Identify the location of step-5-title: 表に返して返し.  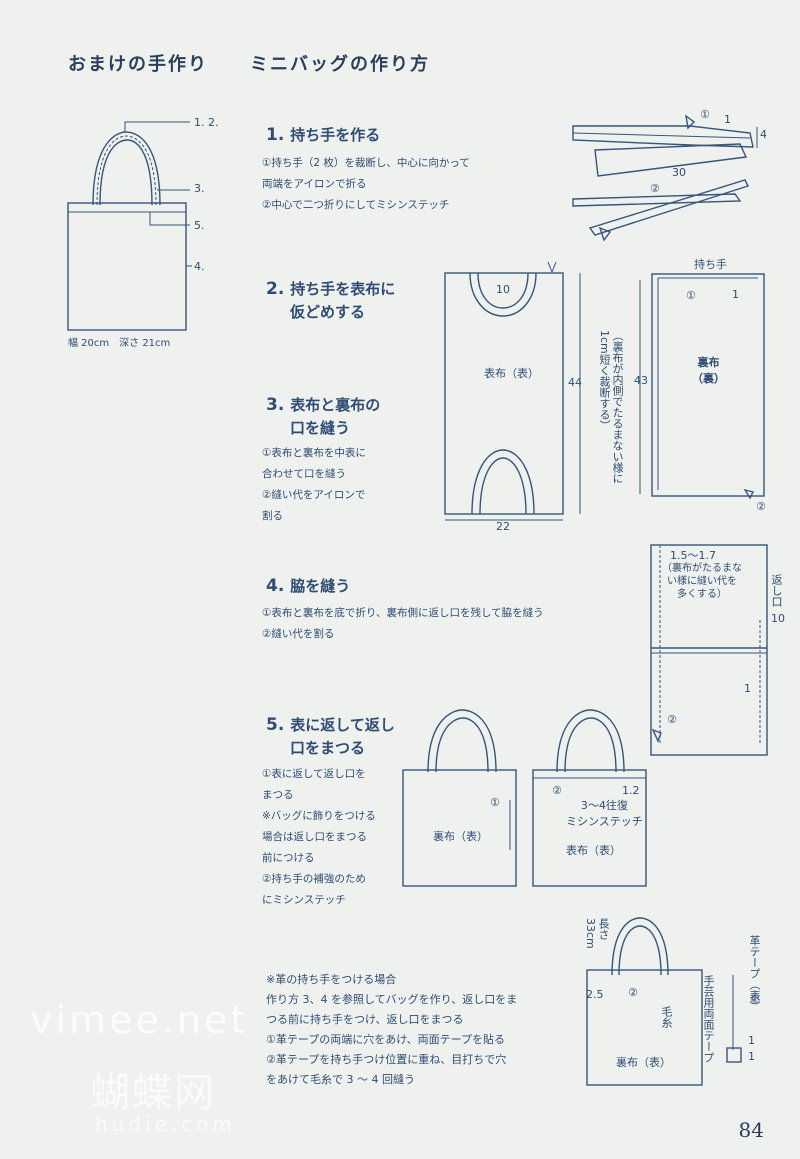
(342, 725).